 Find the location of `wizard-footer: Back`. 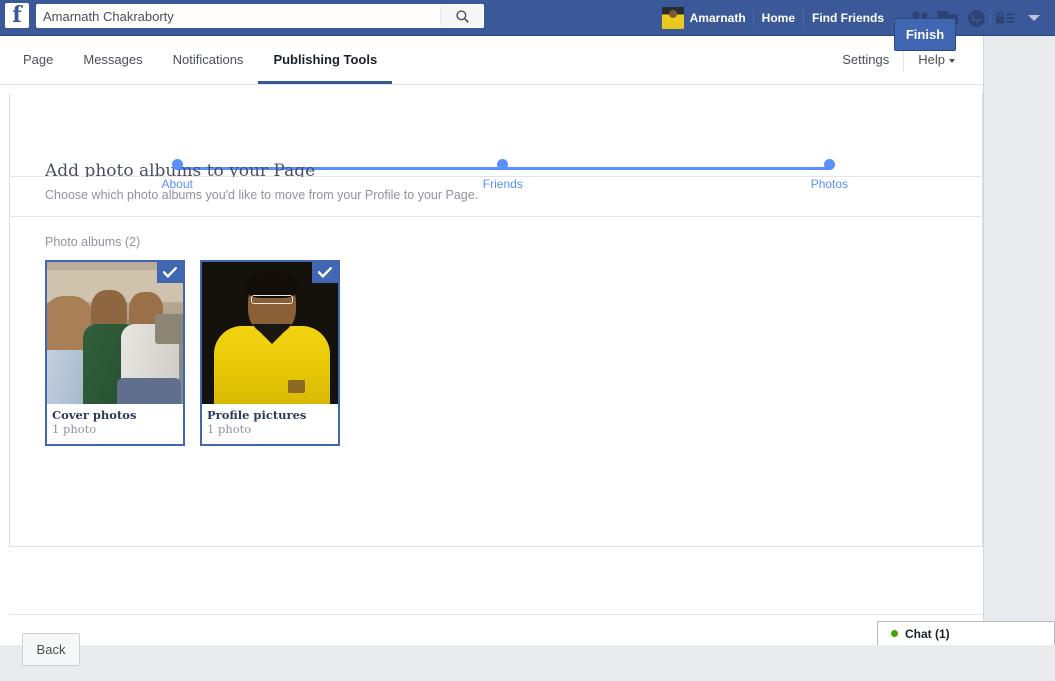

wizard-footer: Back is located at coordinates (496, 647).